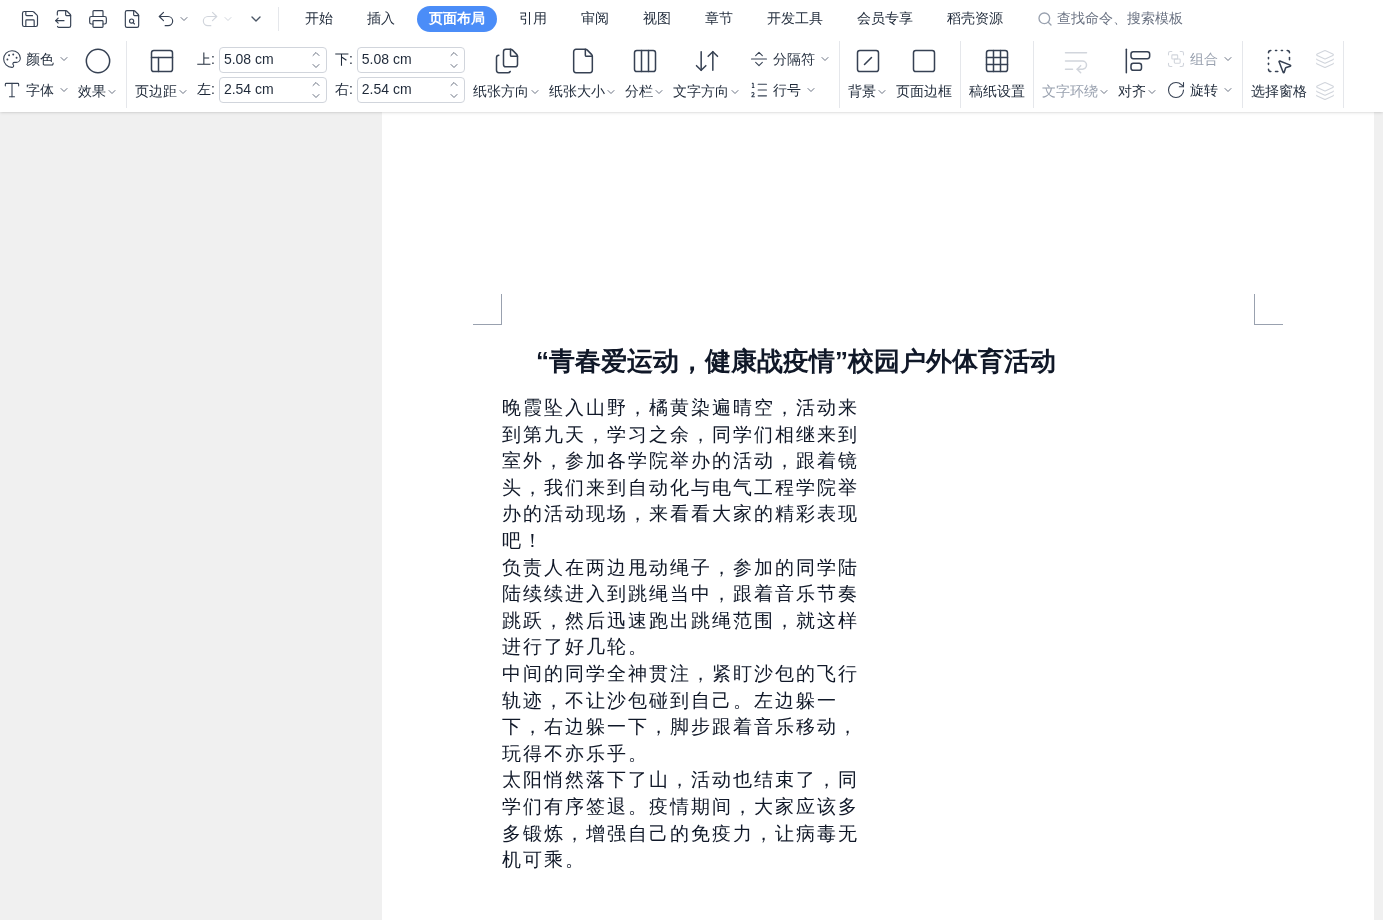  Describe the element at coordinates (162, 61) in the screenshot. I see `margins-icon` at that location.